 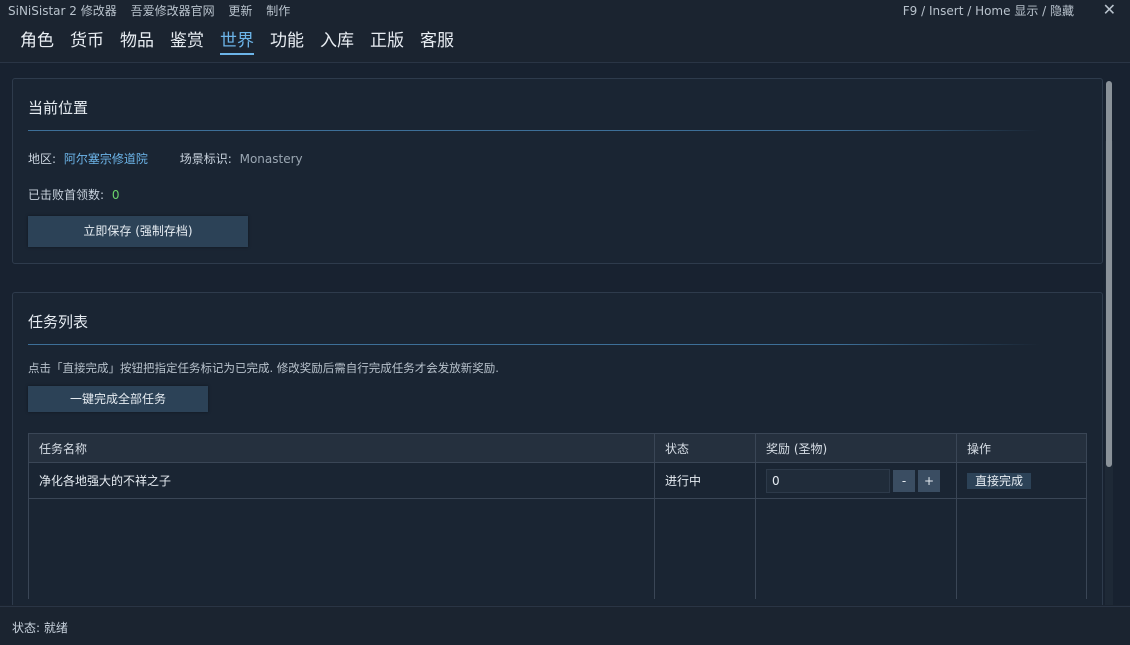 What do you see at coordinates (565, 40) in the screenshot?
I see `main-nav: 角色 货币 物品 鉴赏 世界 功能 入库 正版 客服` at bounding box center [565, 40].